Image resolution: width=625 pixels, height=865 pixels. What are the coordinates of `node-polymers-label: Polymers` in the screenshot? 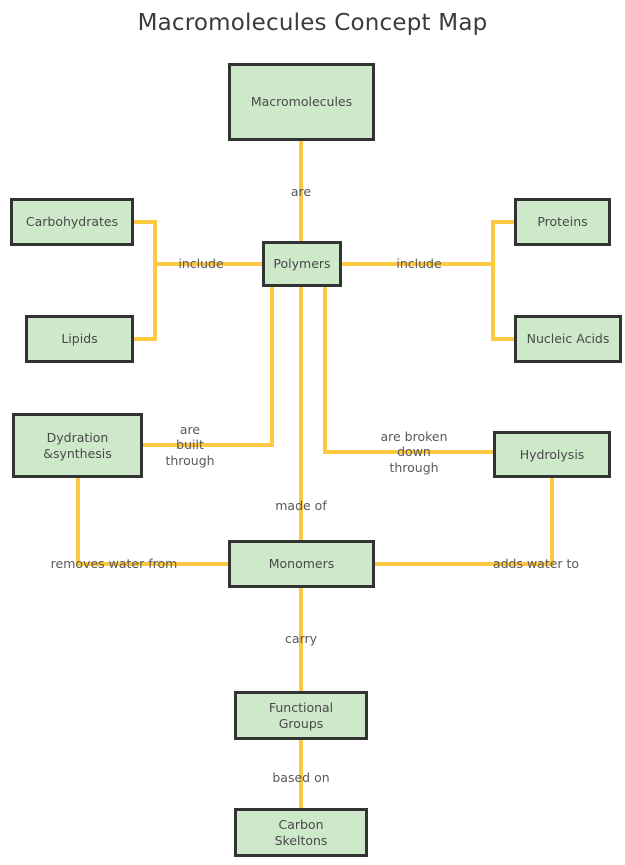 It's located at (302, 264).